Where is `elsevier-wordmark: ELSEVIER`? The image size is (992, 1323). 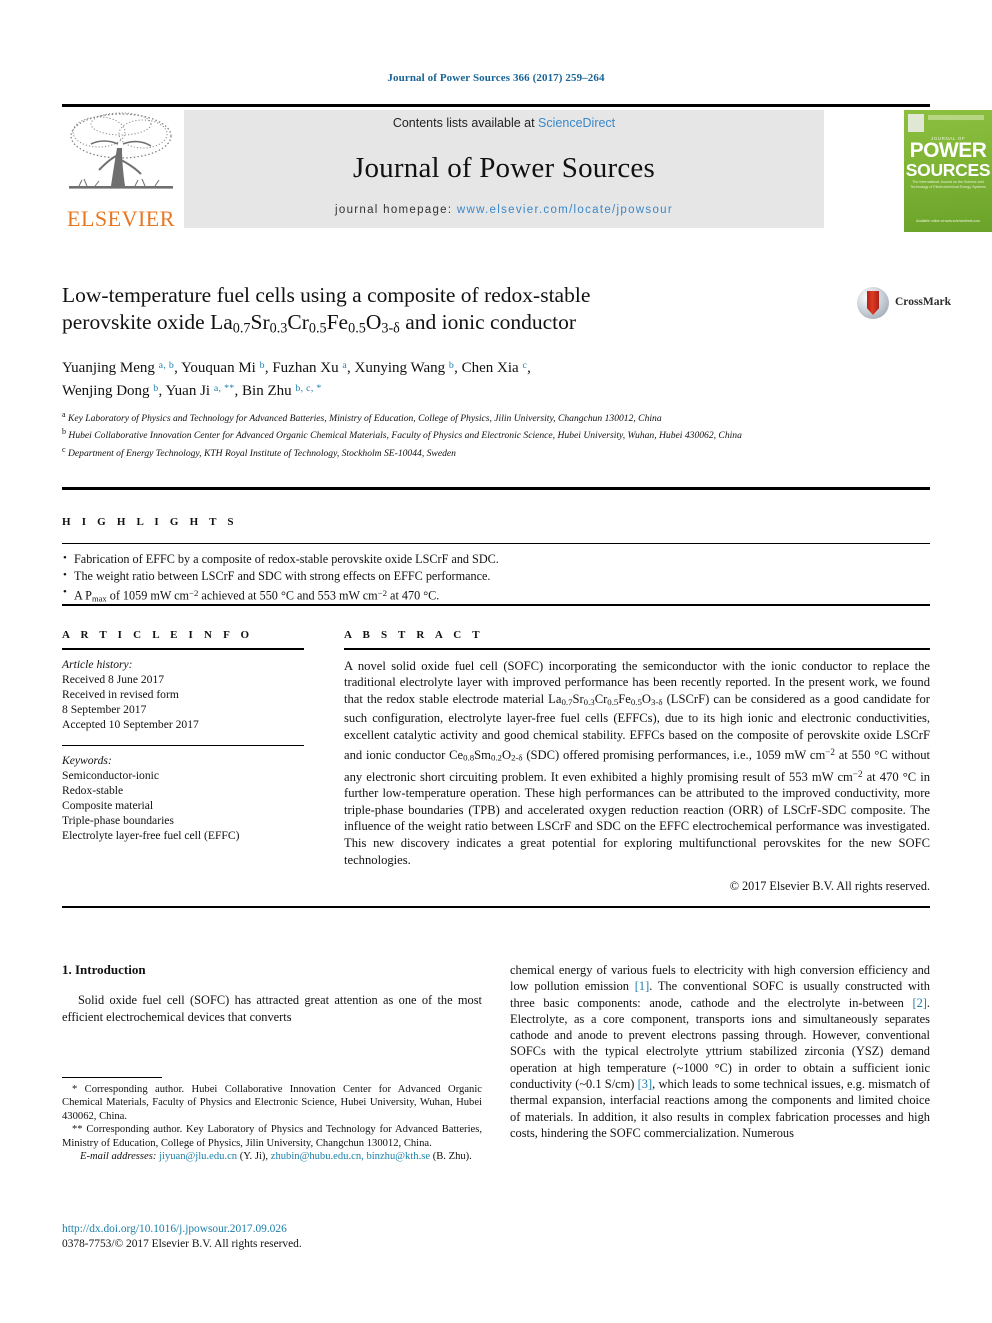
elsevier-wordmark: ELSEVIER is located at coordinates (121, 218).